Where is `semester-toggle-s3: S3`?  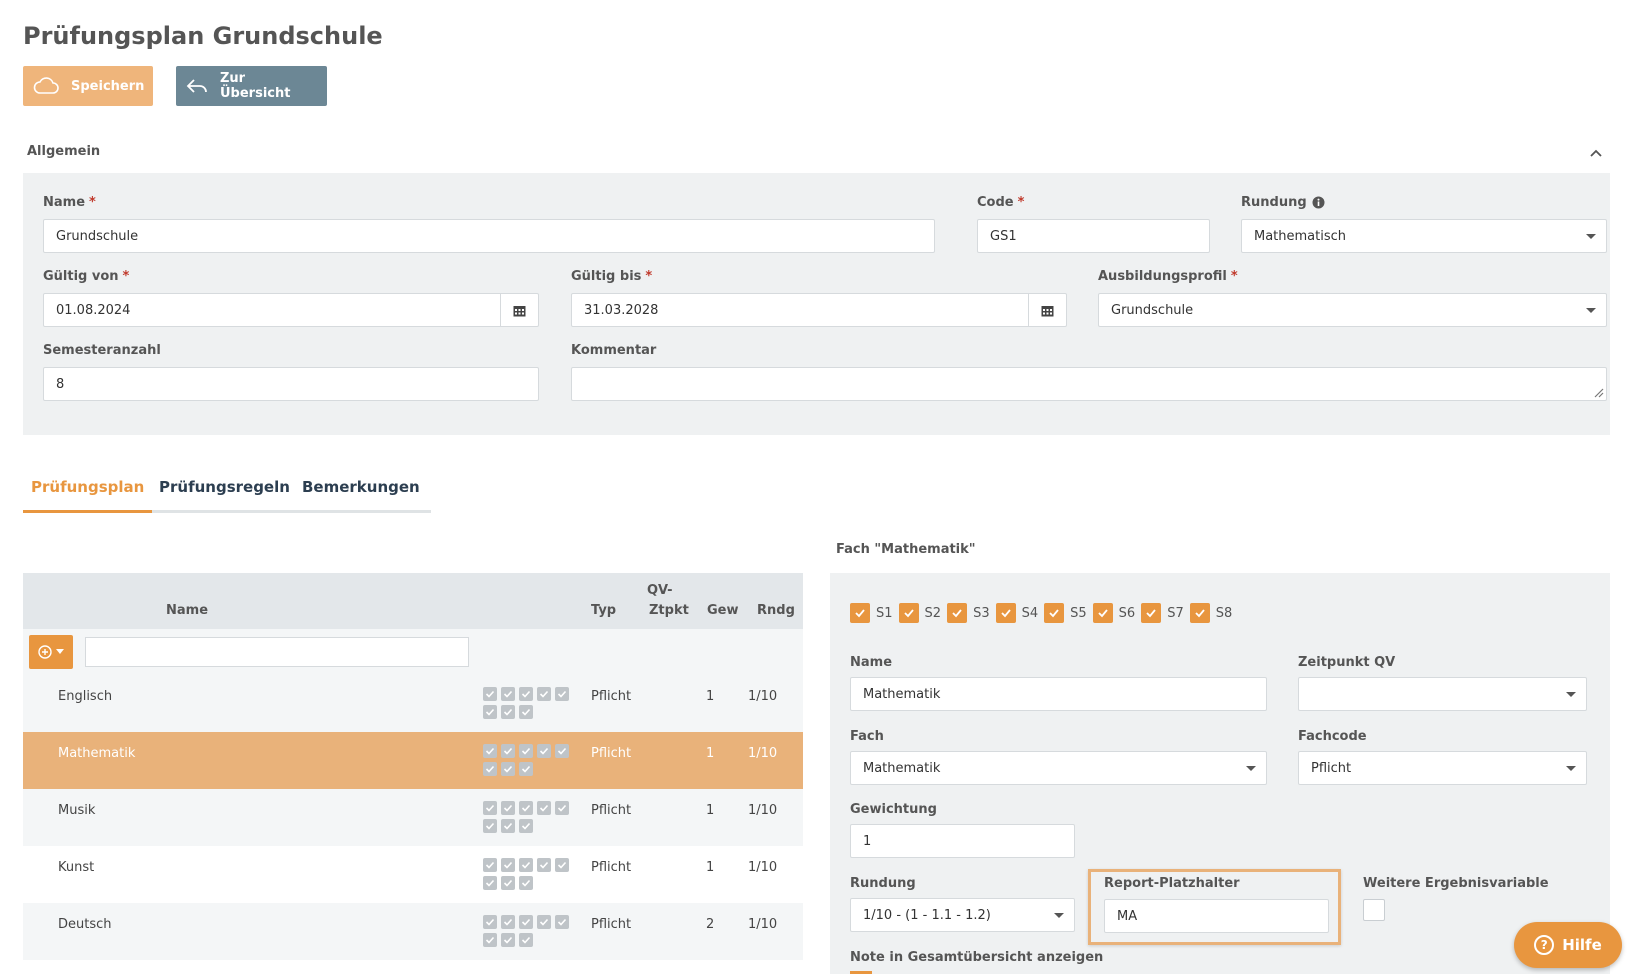
semester-toggle-s3: S3 is located at coordinates (968, 613).